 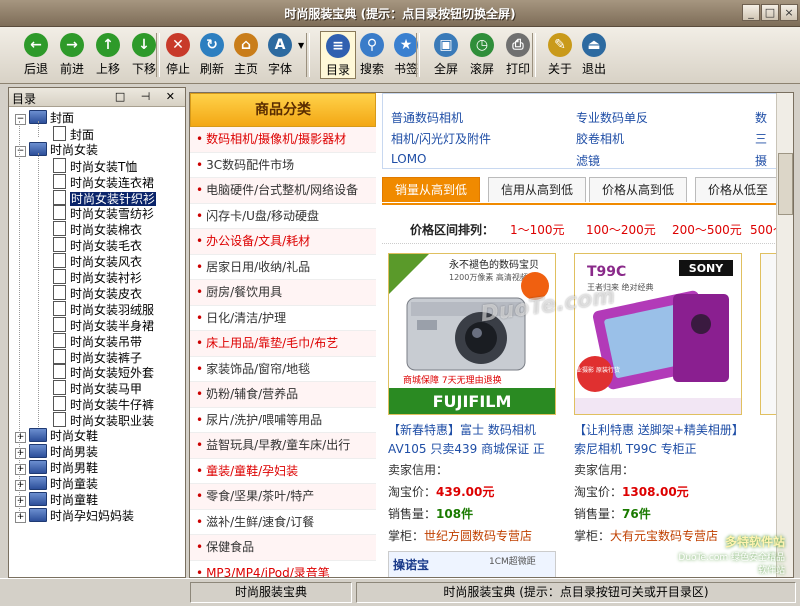 I want to click on toolbar-button-contents: ≡ 目录, so click(x=338, y=55).